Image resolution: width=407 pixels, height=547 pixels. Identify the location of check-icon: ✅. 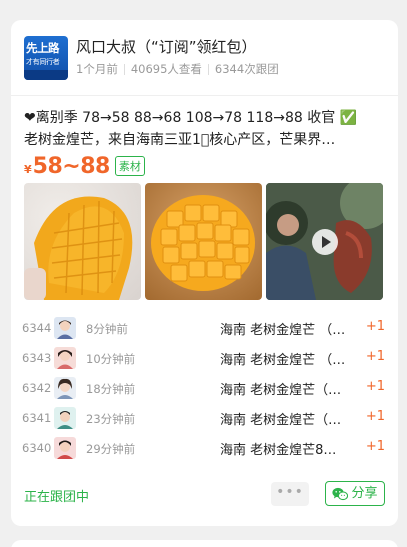
(348, 118).